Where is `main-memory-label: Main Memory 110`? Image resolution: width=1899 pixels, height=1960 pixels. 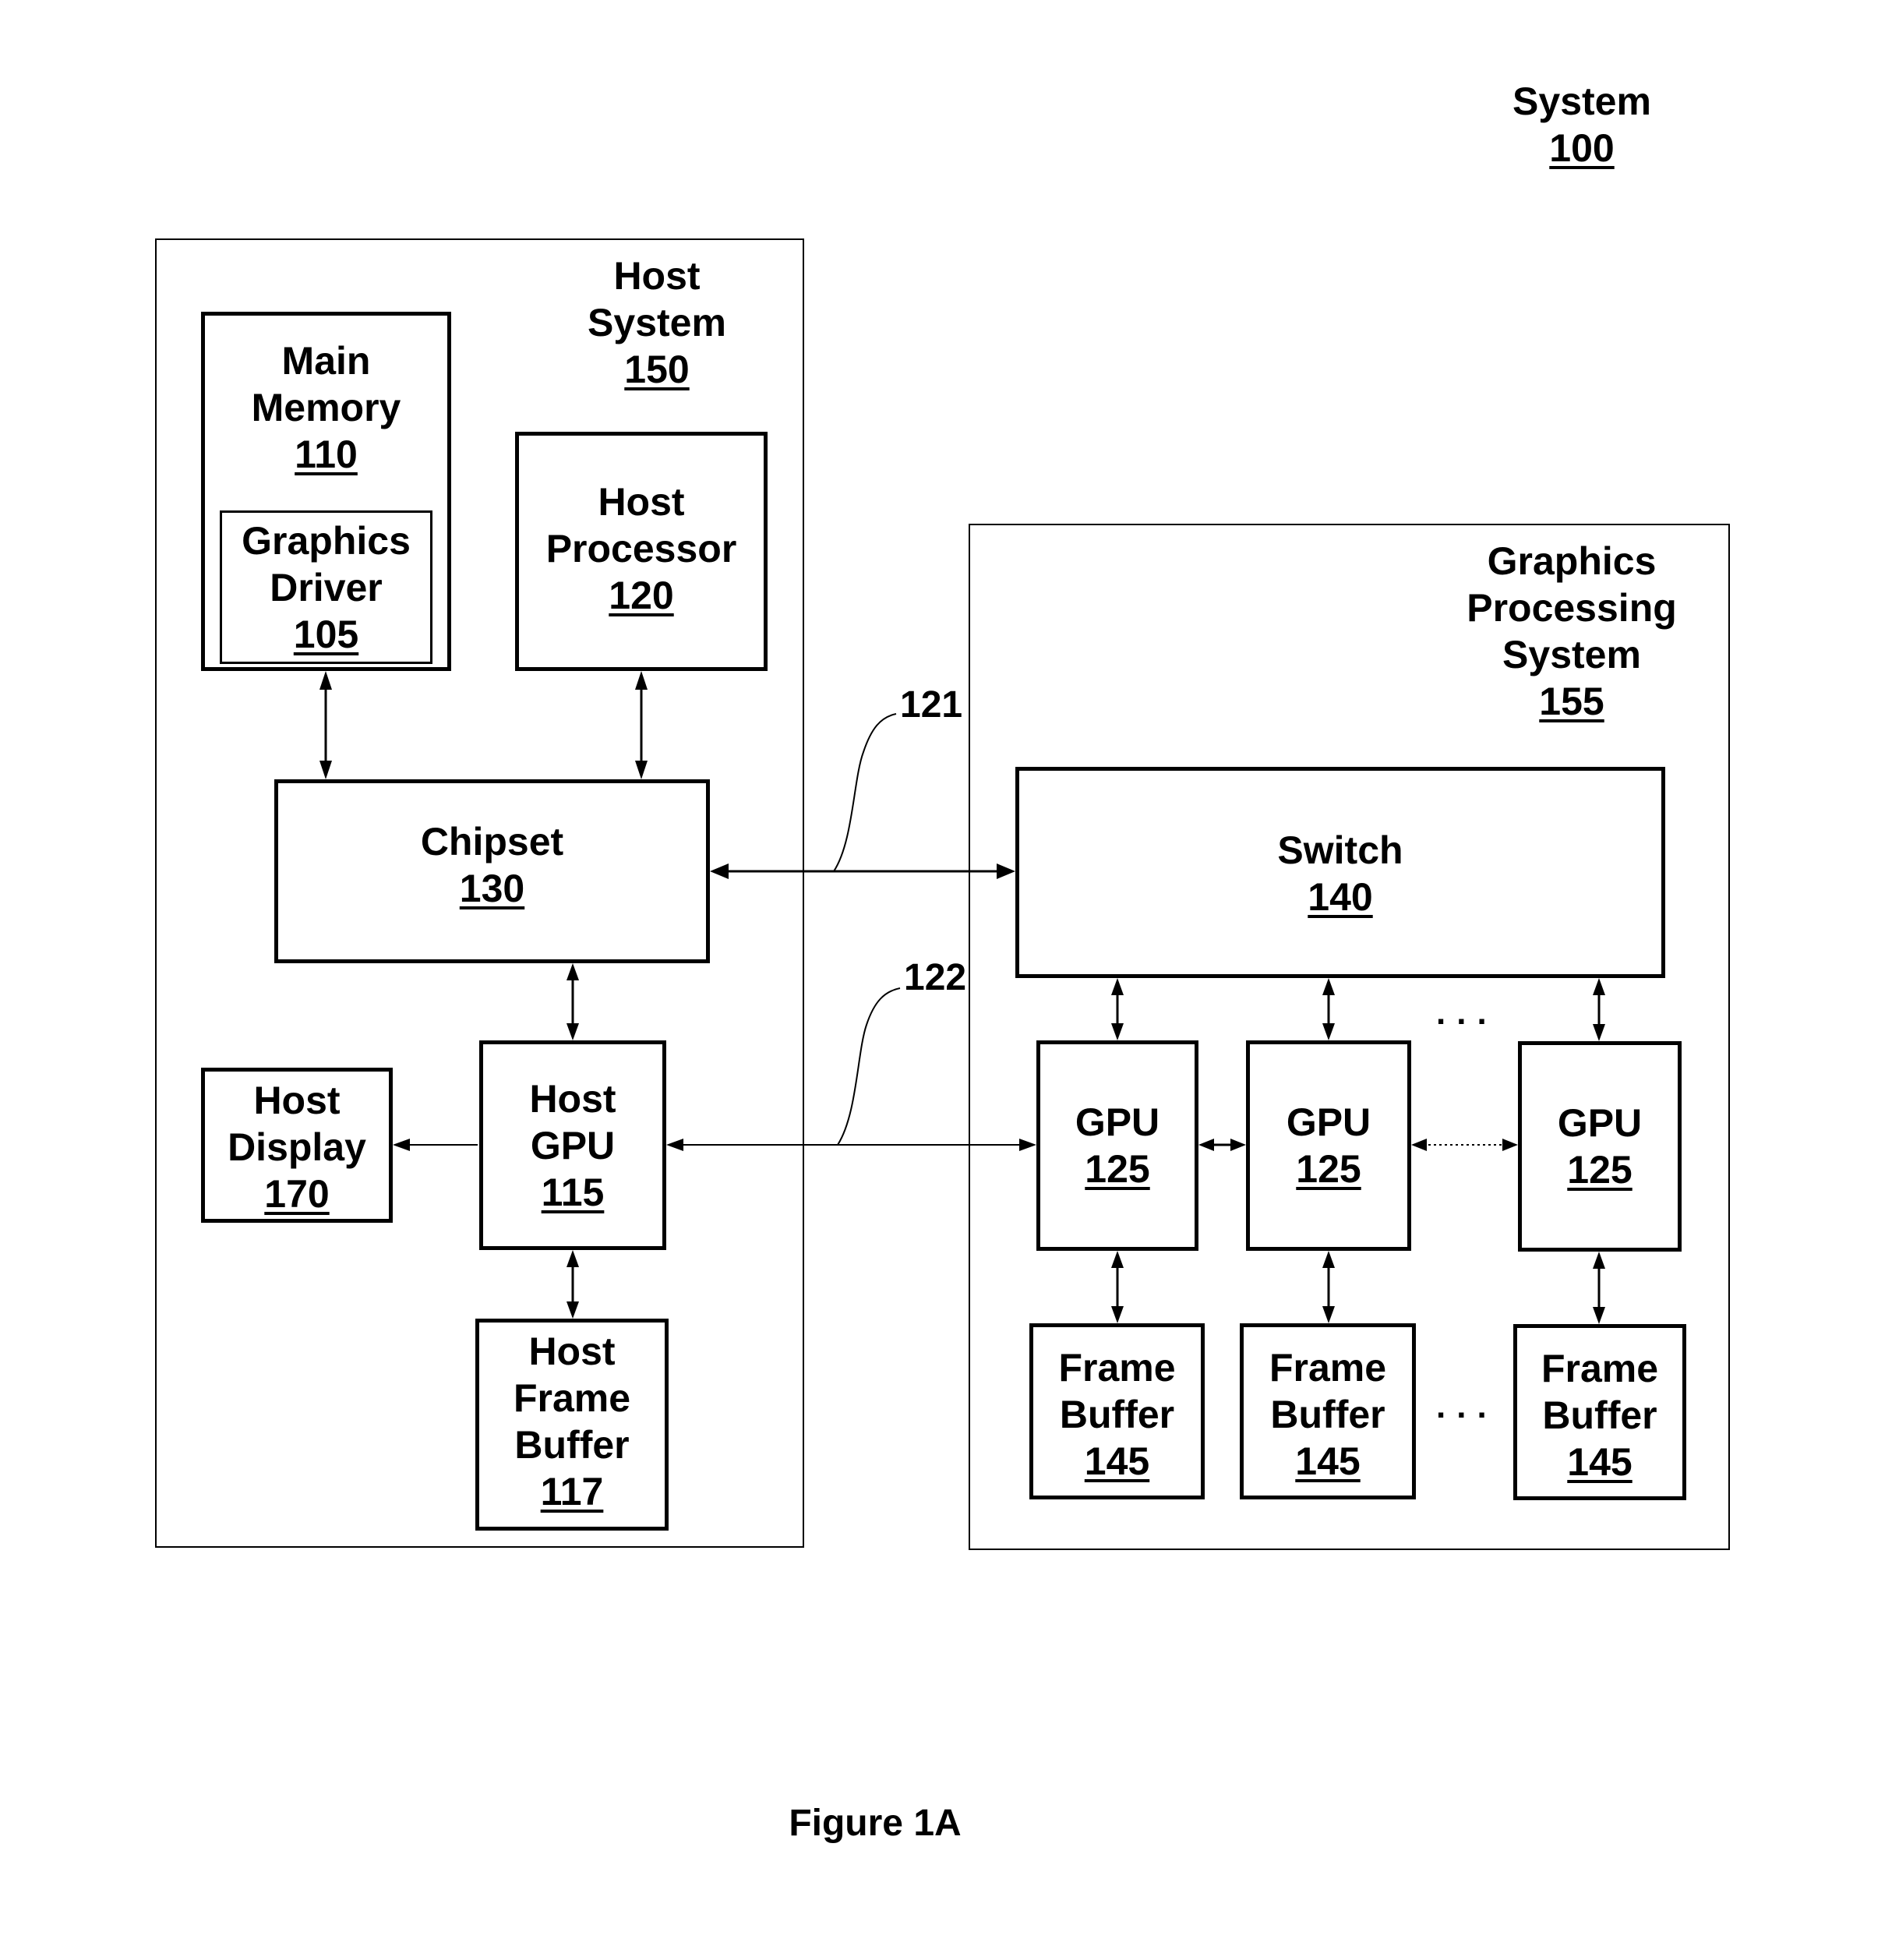 main-memory-label: Main Memory 110 is located at coordinates (326, 407).